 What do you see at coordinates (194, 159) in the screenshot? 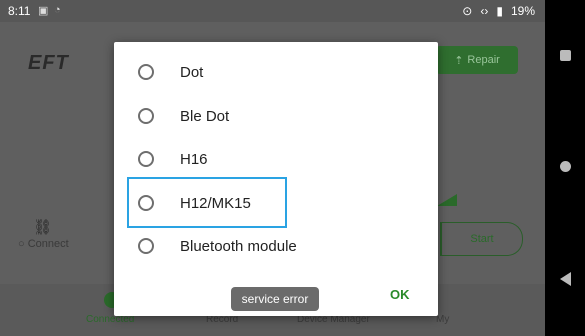
I see `option-label: H16` at bounding box center [194, 159].